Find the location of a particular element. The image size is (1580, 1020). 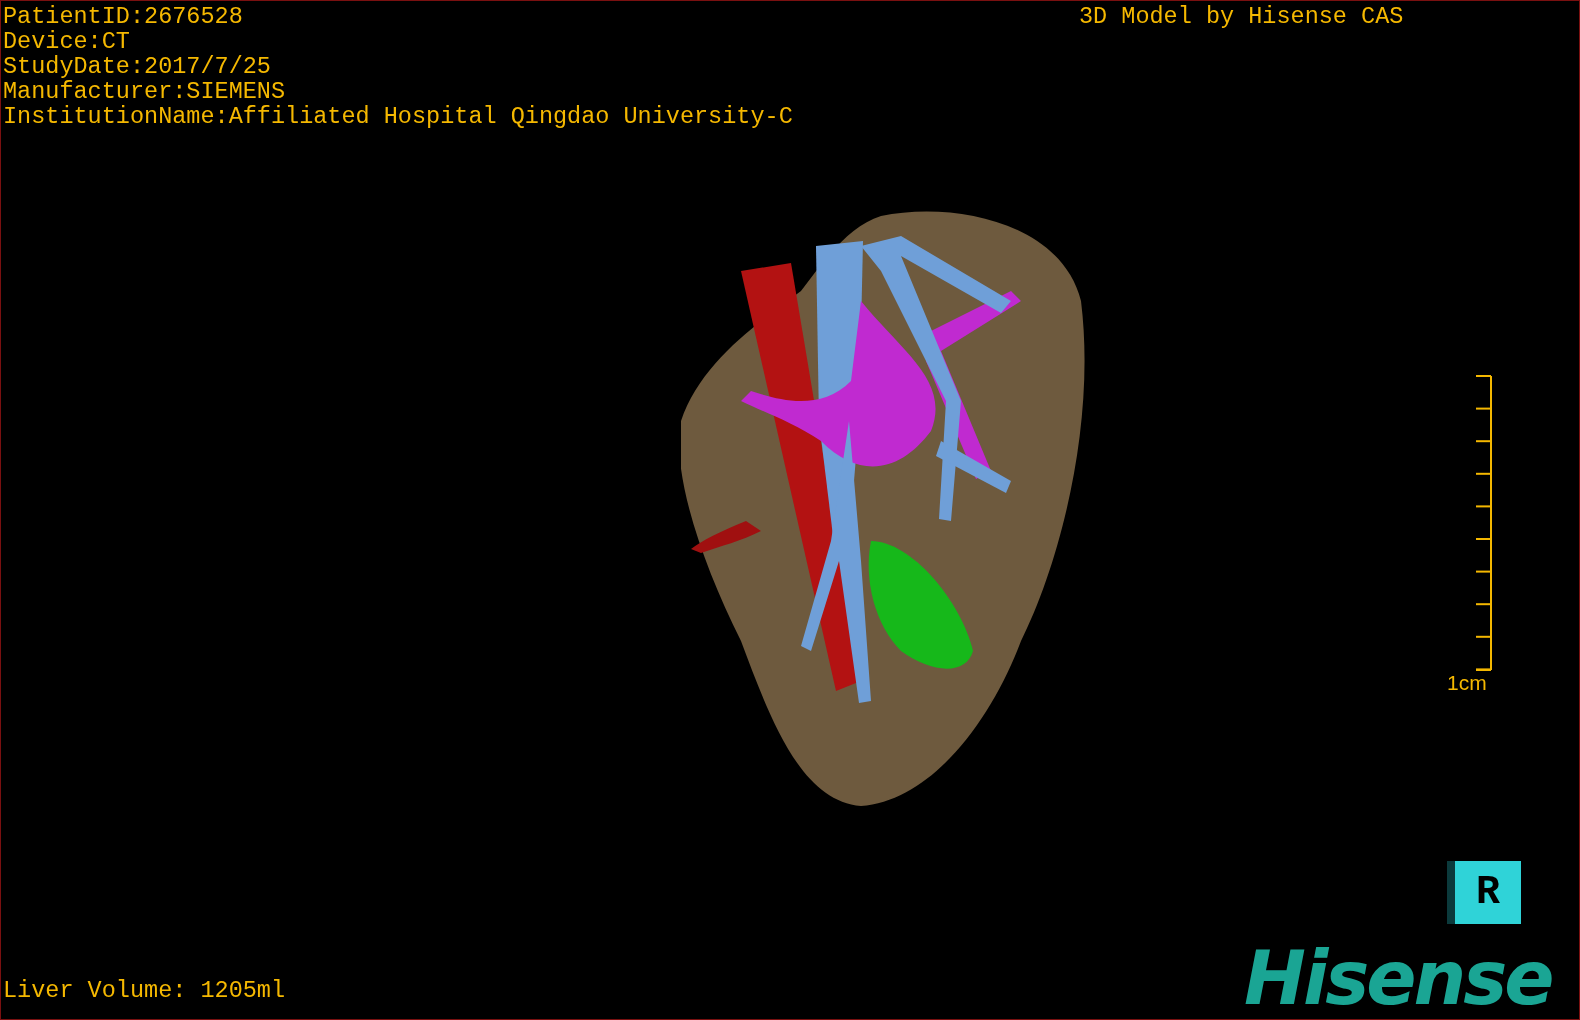

model-credit: 3D Model by Hisense CAS is located at coordinates (1241, 16).